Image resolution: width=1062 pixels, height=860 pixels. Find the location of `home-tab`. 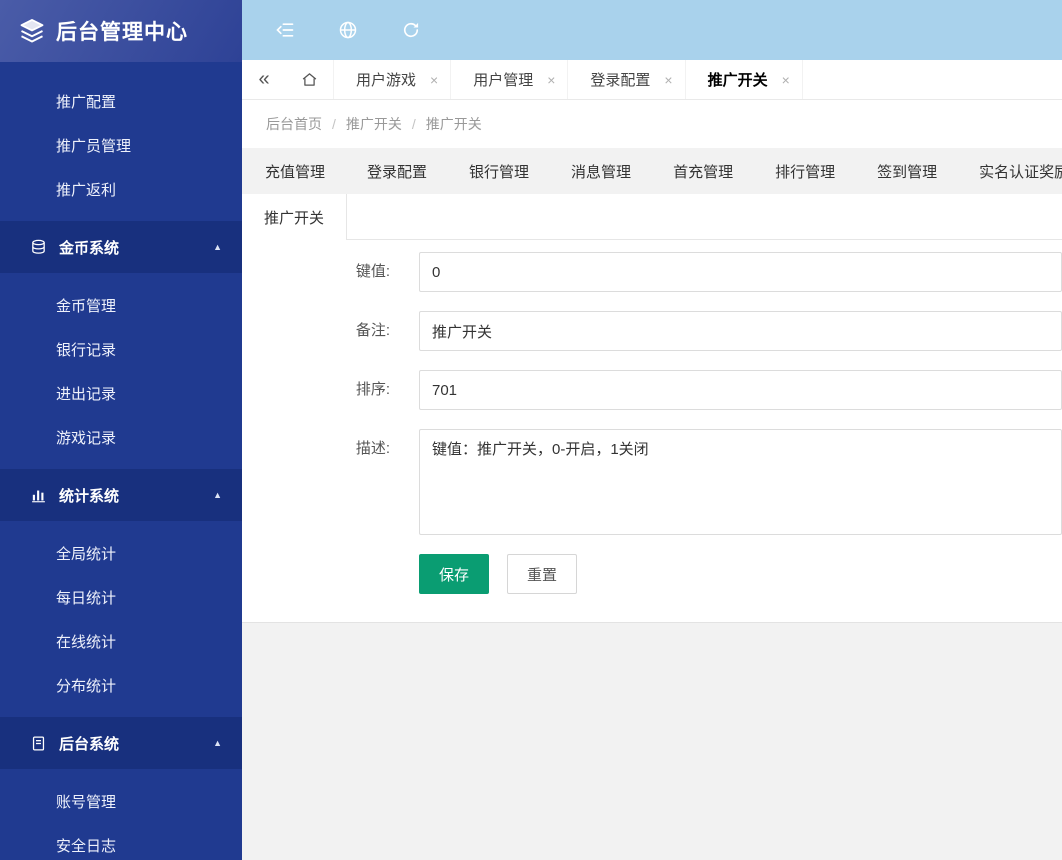

home-tab is located at coordinates (310, 79).